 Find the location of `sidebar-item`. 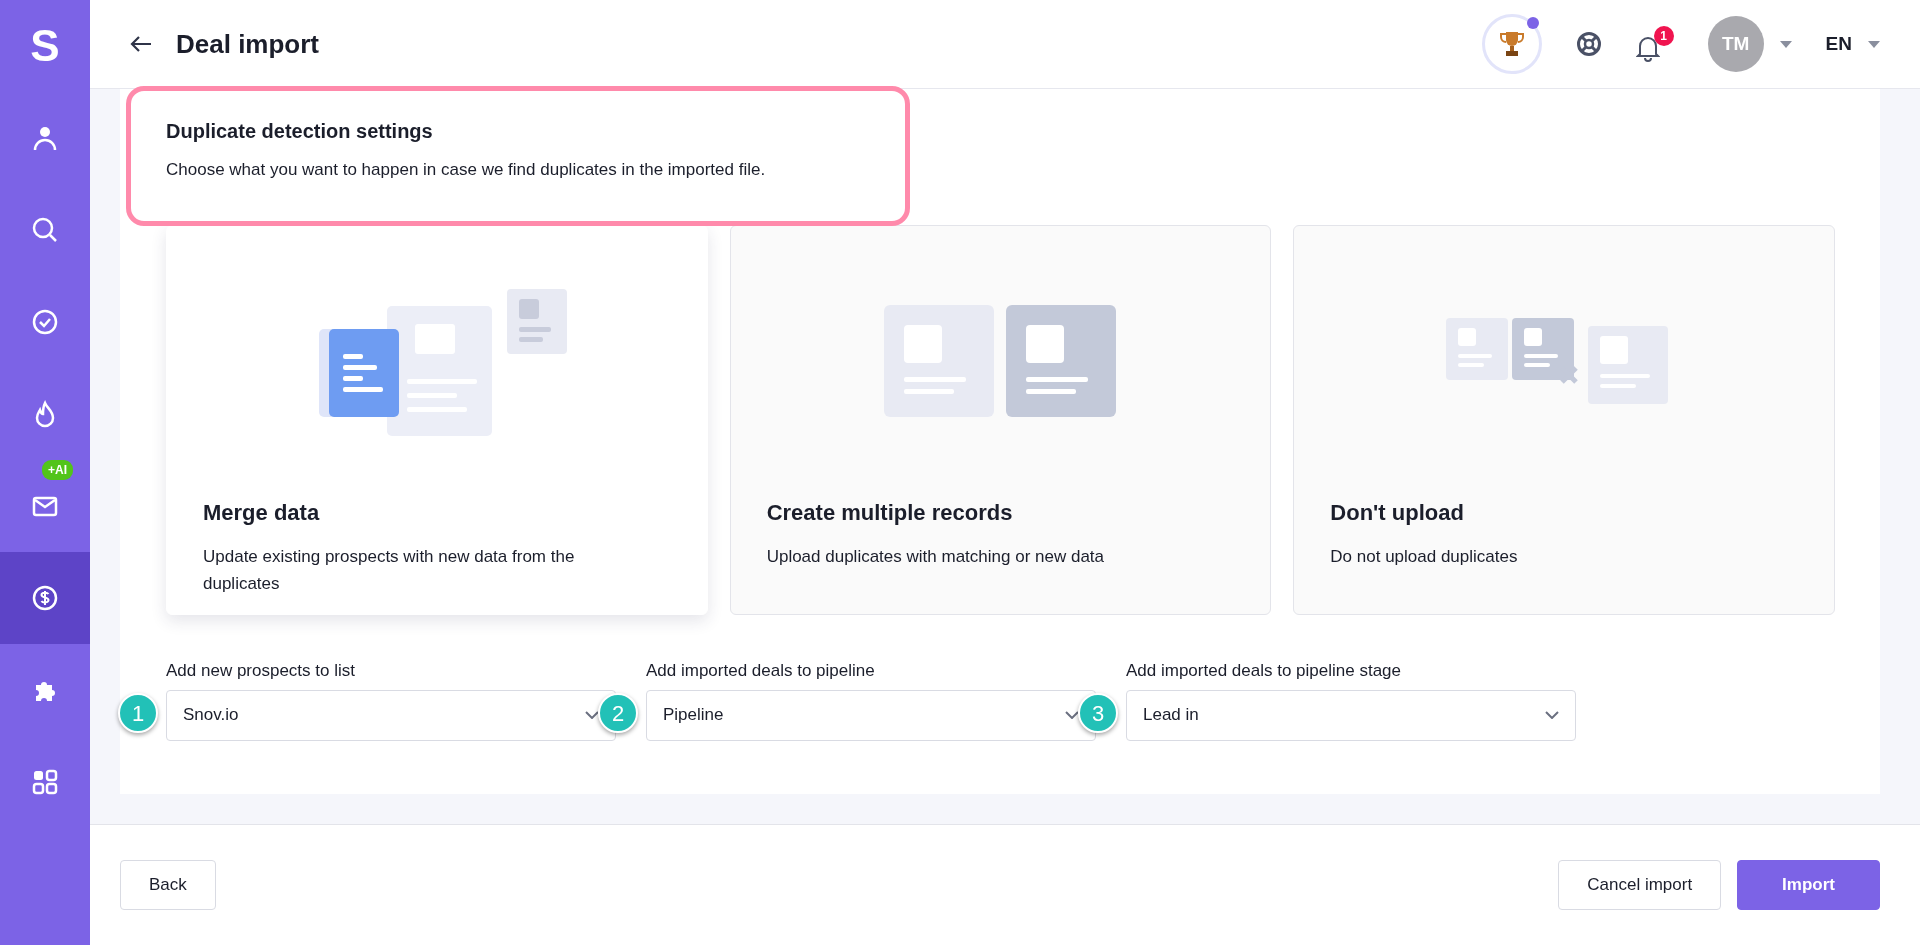

sidebar-item is located at coordinates (45, 598).